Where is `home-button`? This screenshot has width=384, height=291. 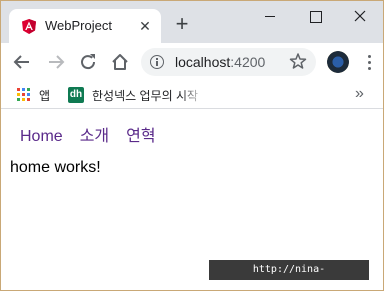 home-button is located at coordinates (120, 62).